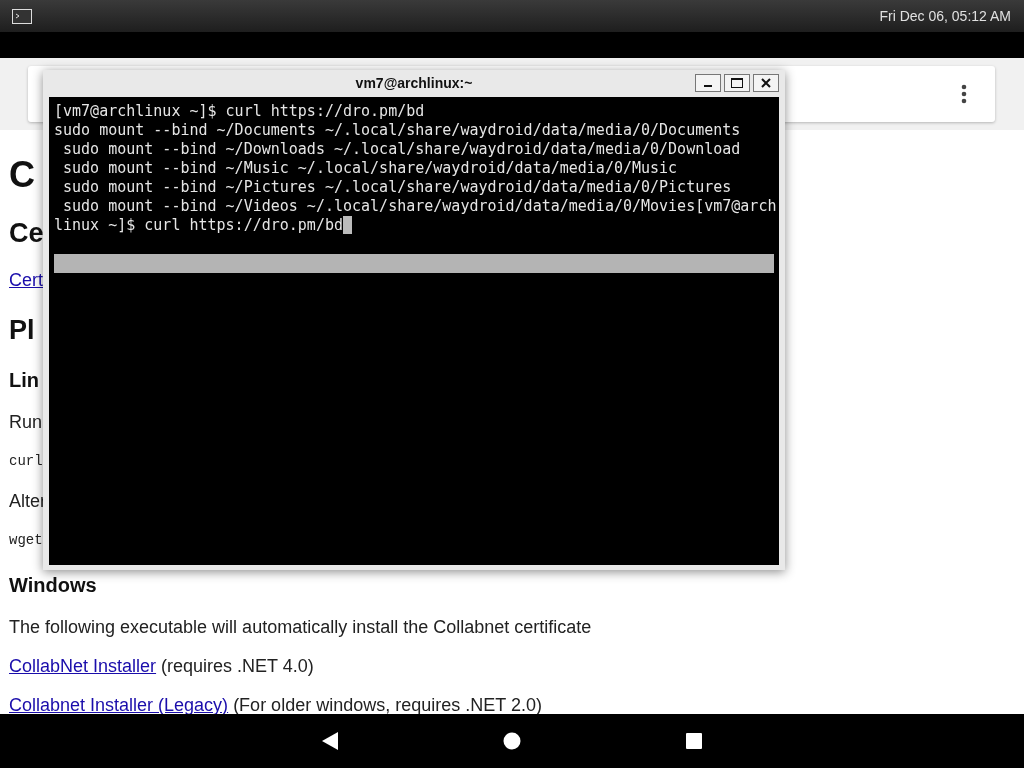 The height and width of the screenshot is (768, 1024). I want to click on code-line: curl, so click(26, 461).